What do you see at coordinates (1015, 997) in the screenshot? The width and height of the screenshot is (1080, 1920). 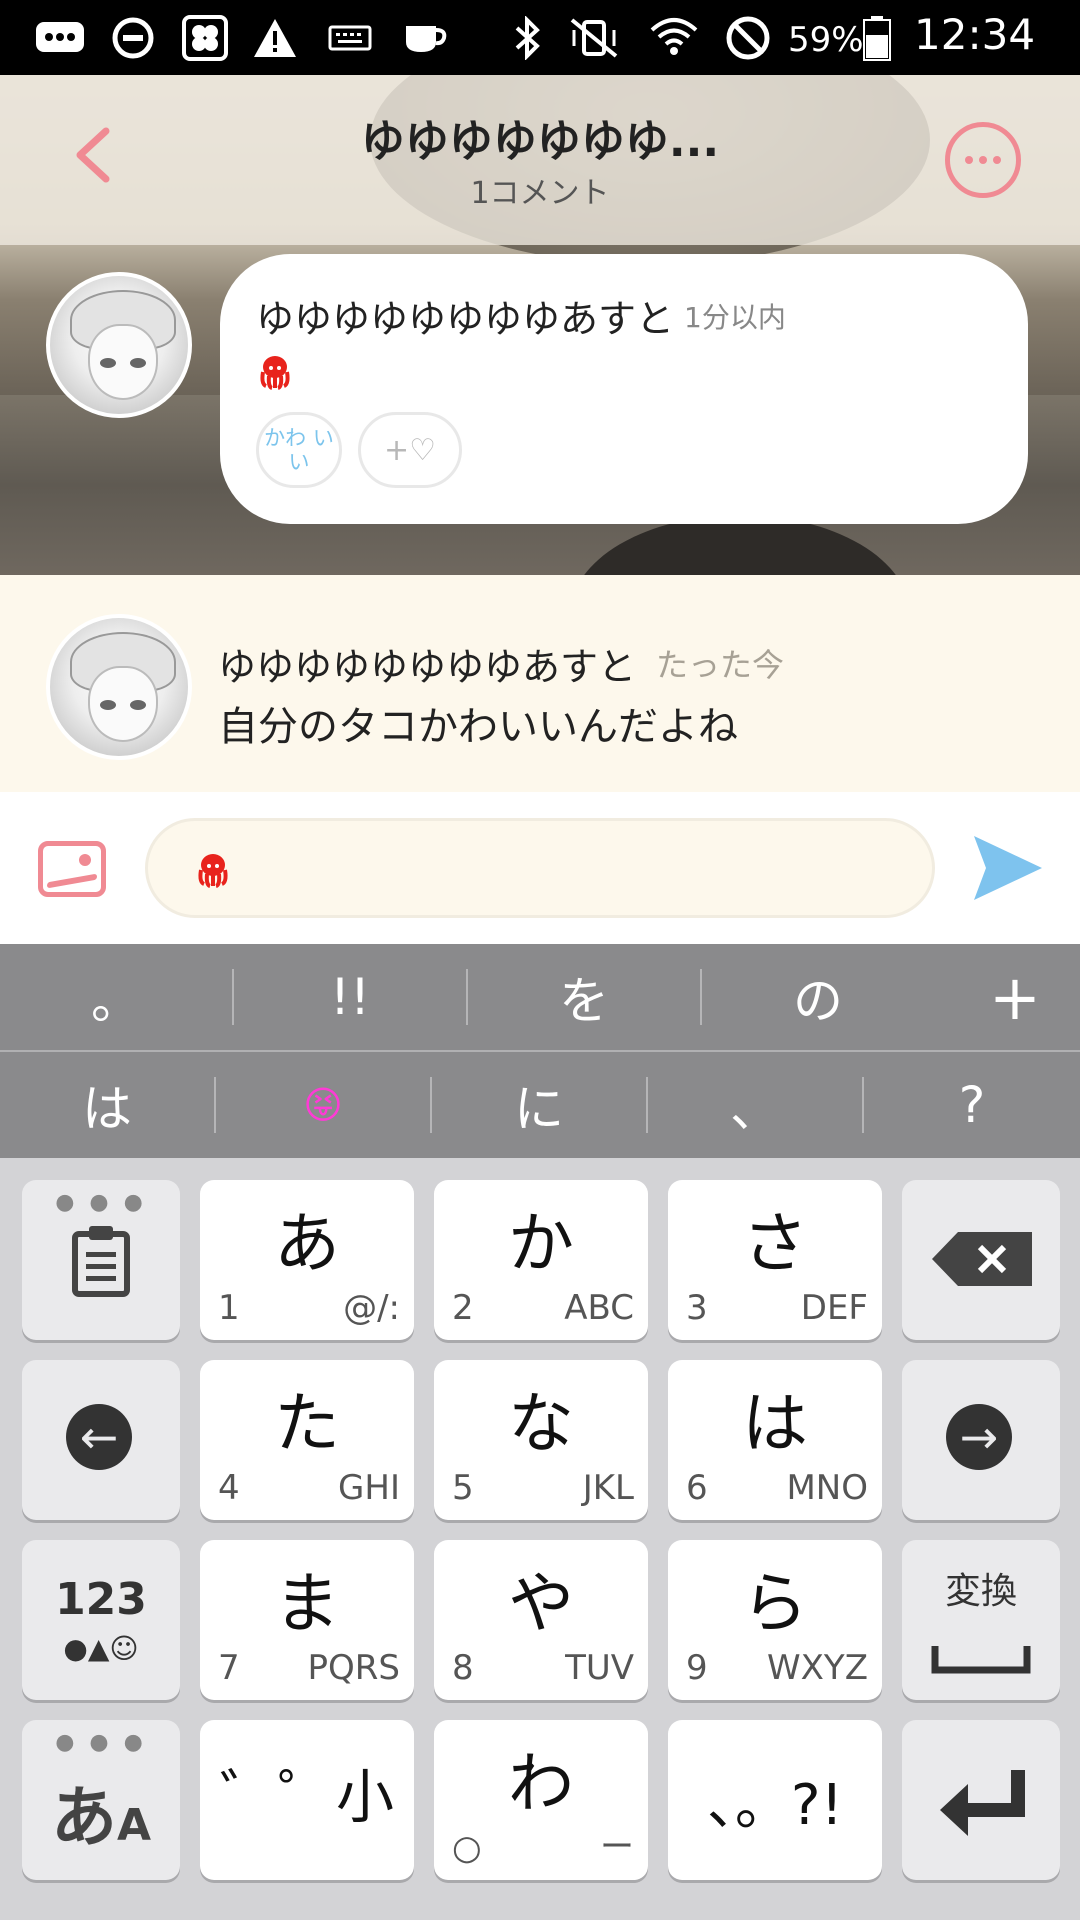 I see `expand-suggestions-button: +` at bounding box center [1015, 997].